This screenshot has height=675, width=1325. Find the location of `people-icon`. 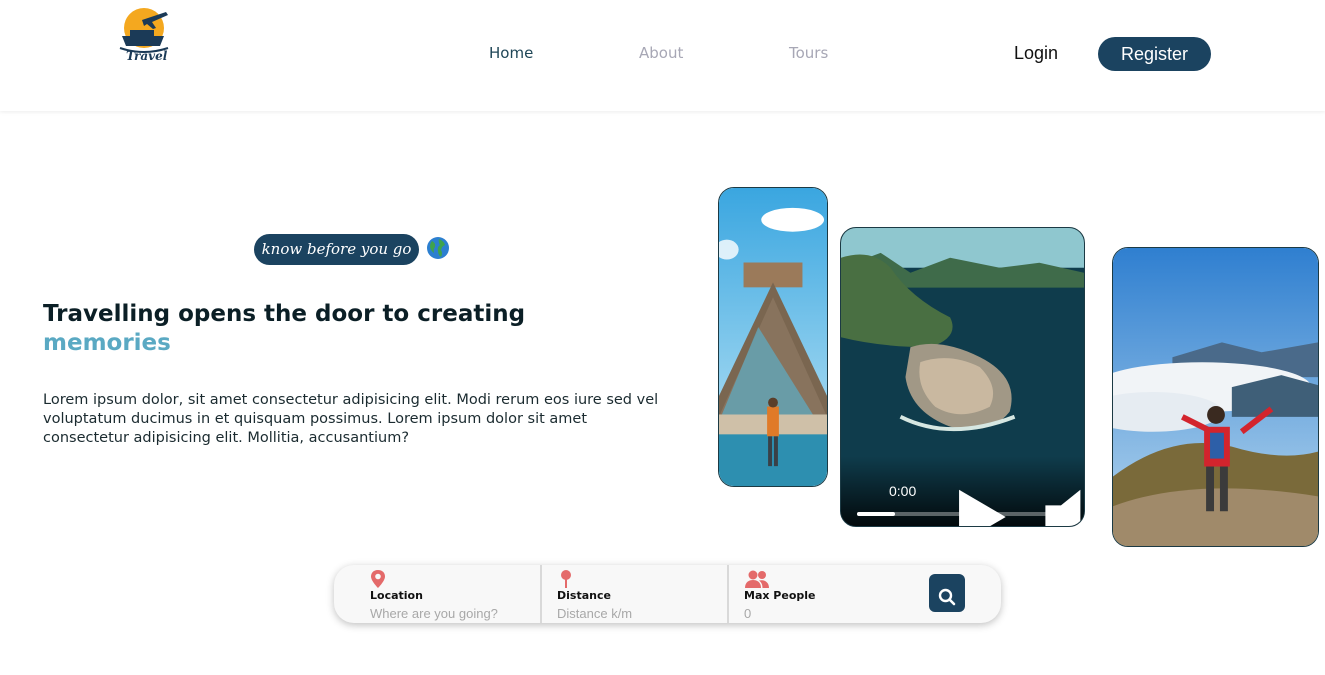

people-icon is located at coordinates (757, 579).